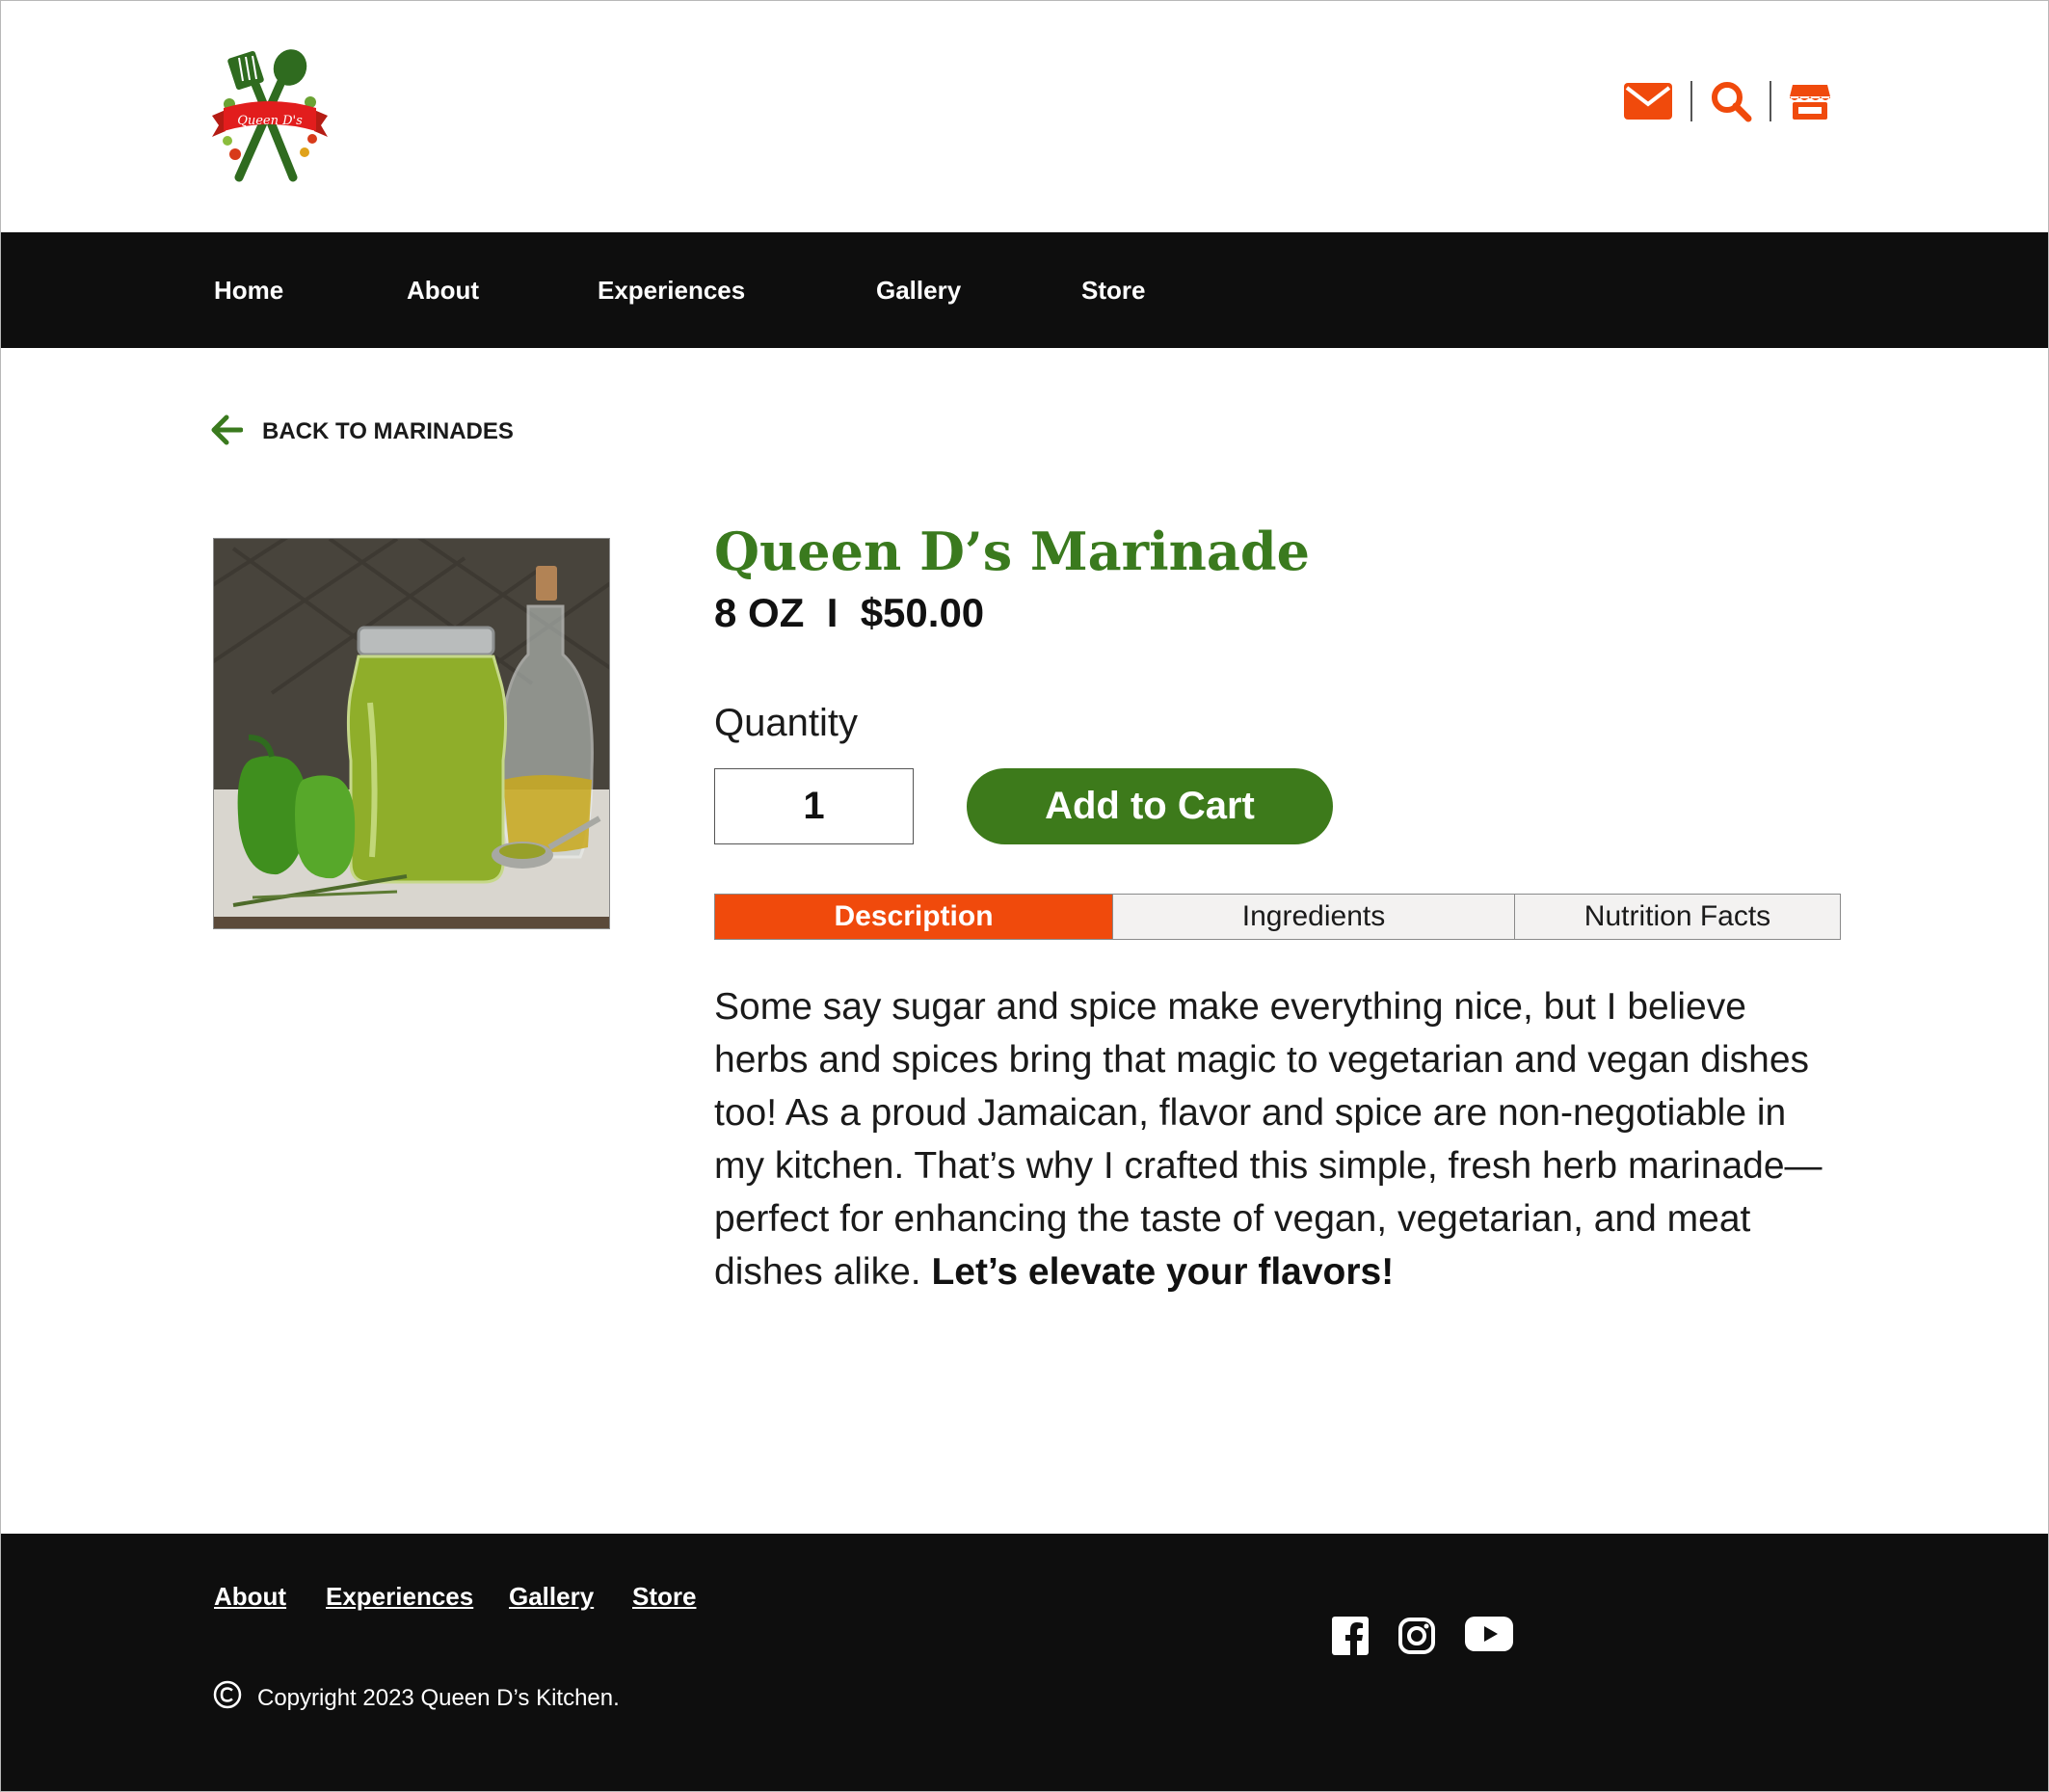 The image size is (2049, 1792). What do you see at coordinates (786, 723) in the screenshot?
I see `quantity-label: Quantity` at bounding box center [786, 723].